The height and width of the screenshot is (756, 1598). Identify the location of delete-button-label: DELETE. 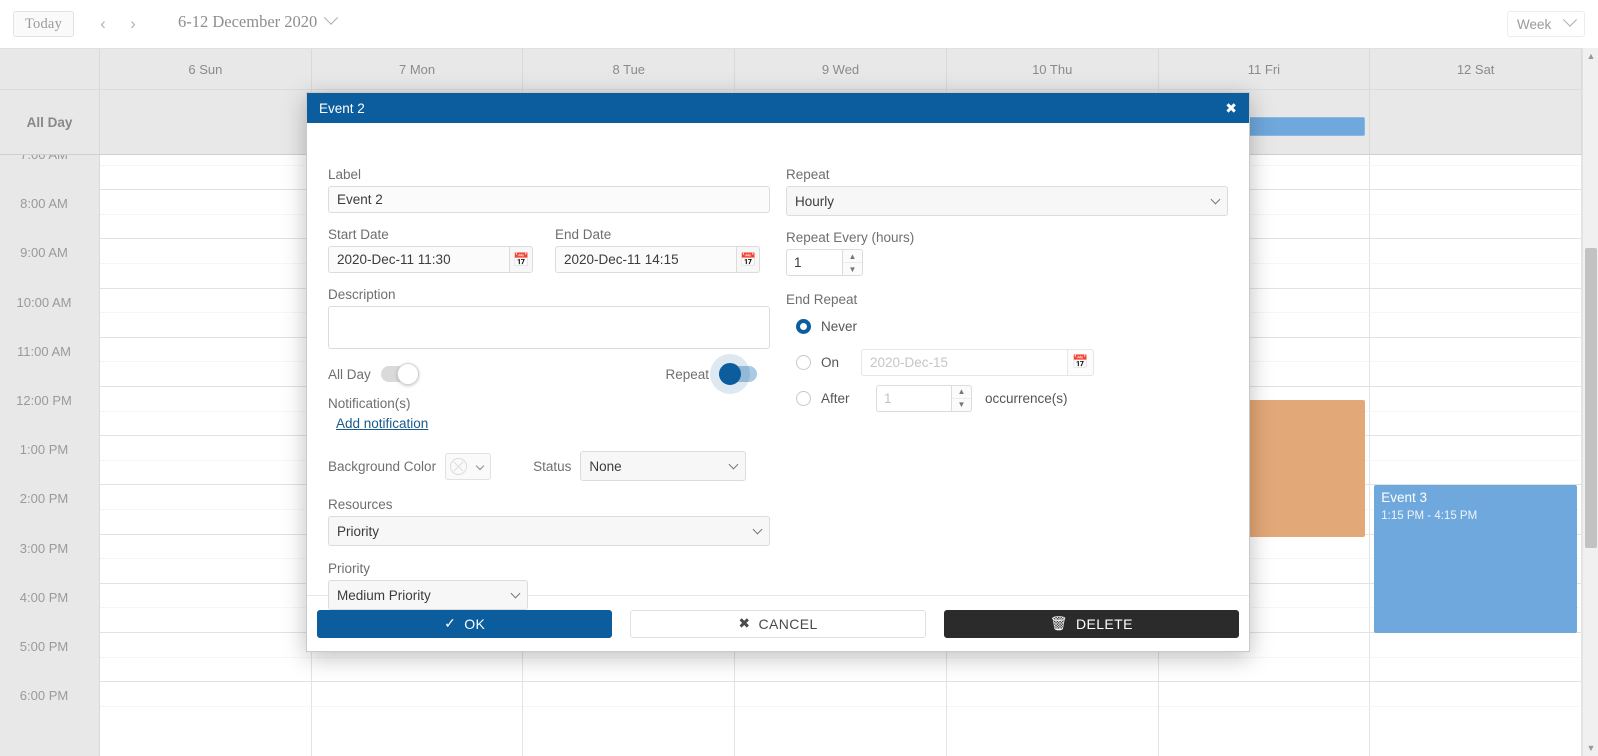
(1104, 623).